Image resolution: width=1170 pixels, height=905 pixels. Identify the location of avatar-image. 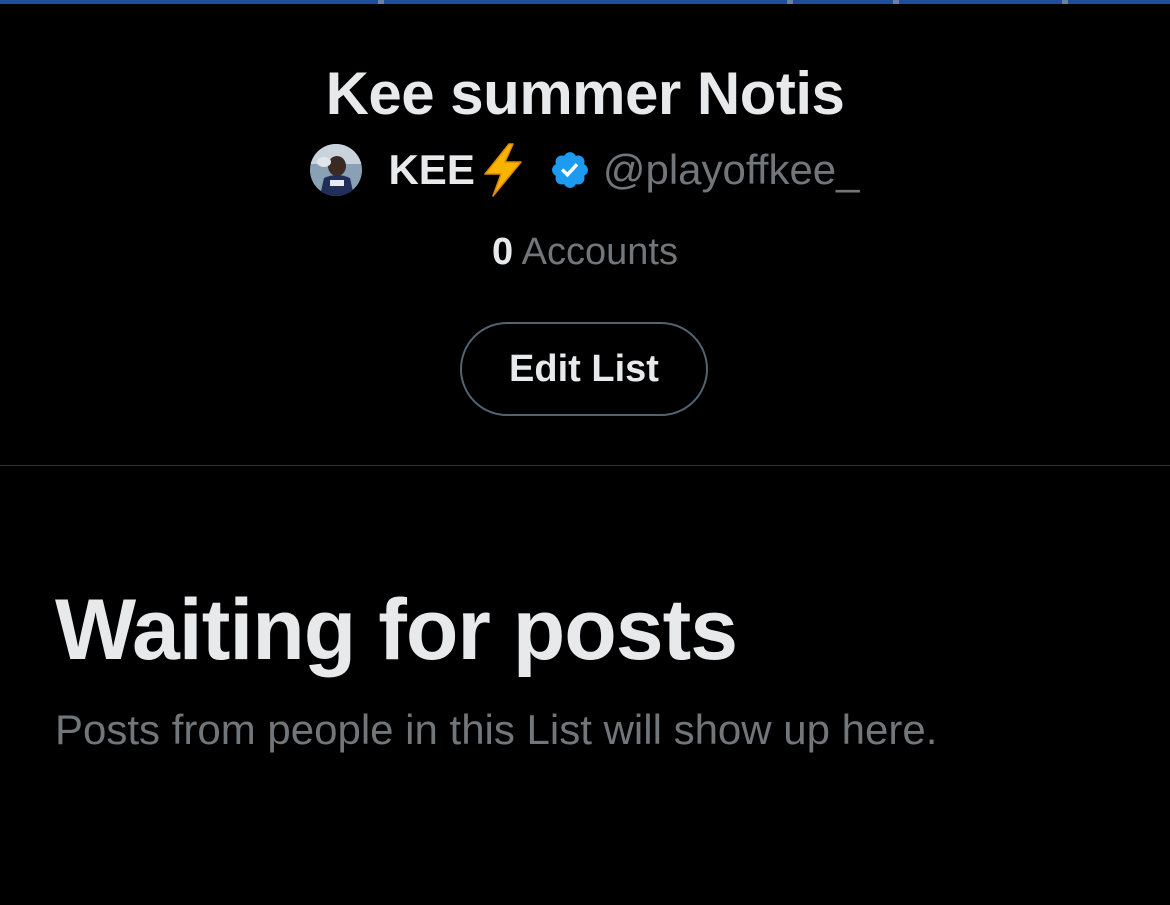
(336, 170).